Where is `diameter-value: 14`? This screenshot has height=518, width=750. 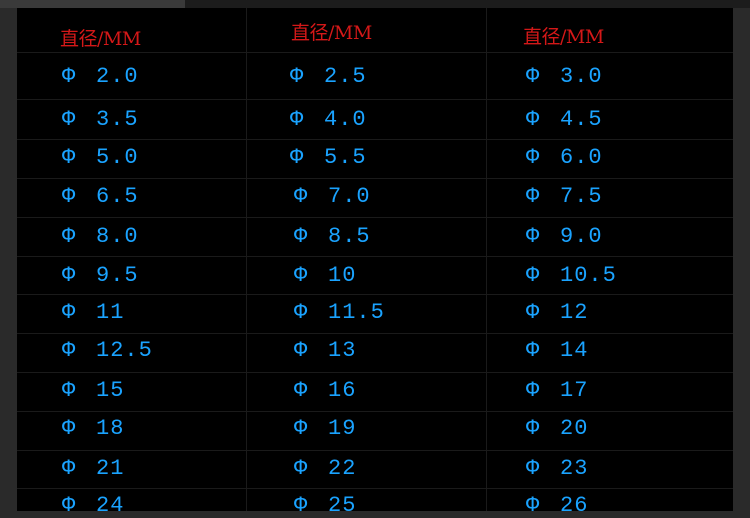
diameter-value: 14 is located at coordinates (574, 350).